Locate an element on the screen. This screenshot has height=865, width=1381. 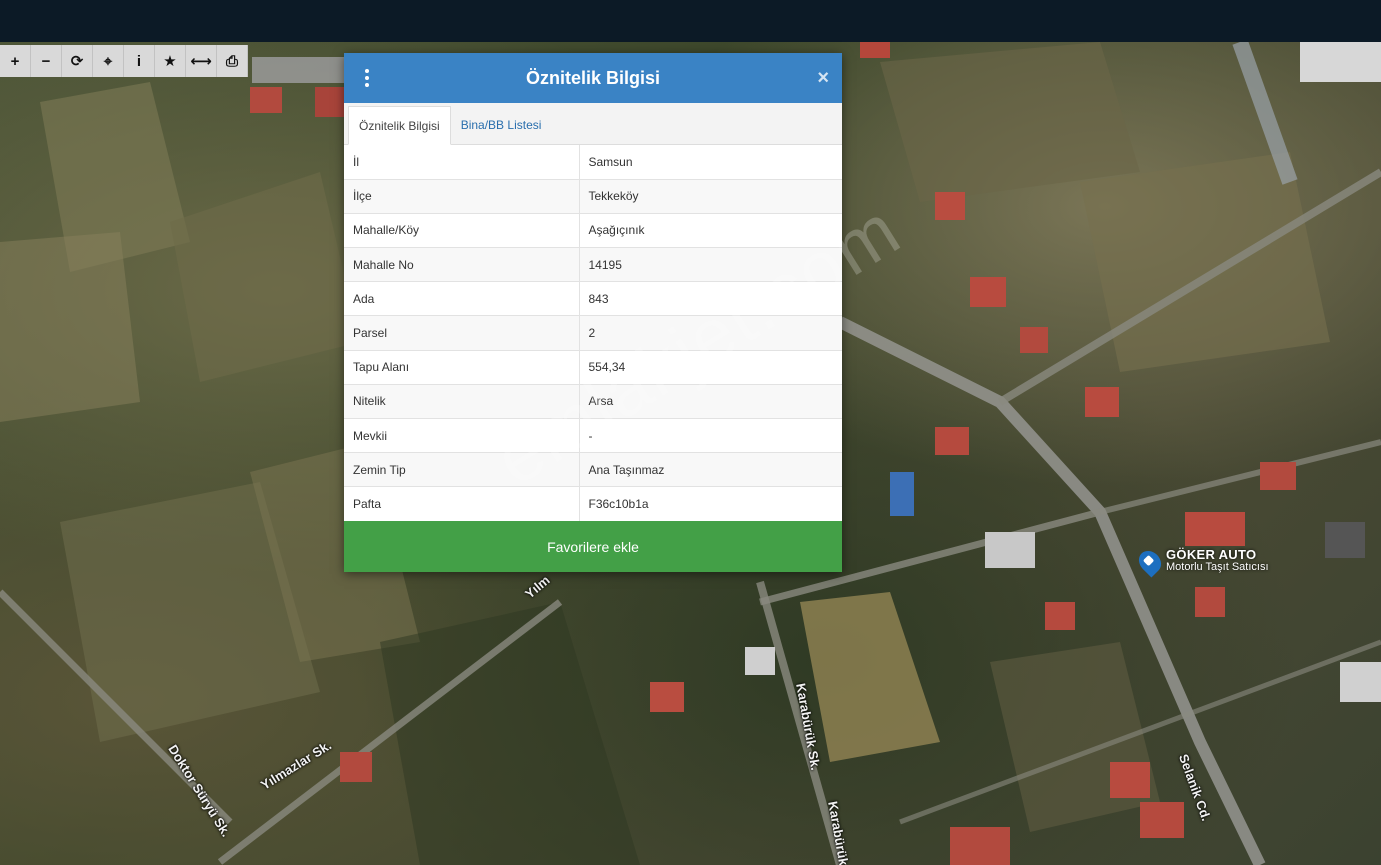
favorite-tool-button: ★ is located at coordinates (170, 61).